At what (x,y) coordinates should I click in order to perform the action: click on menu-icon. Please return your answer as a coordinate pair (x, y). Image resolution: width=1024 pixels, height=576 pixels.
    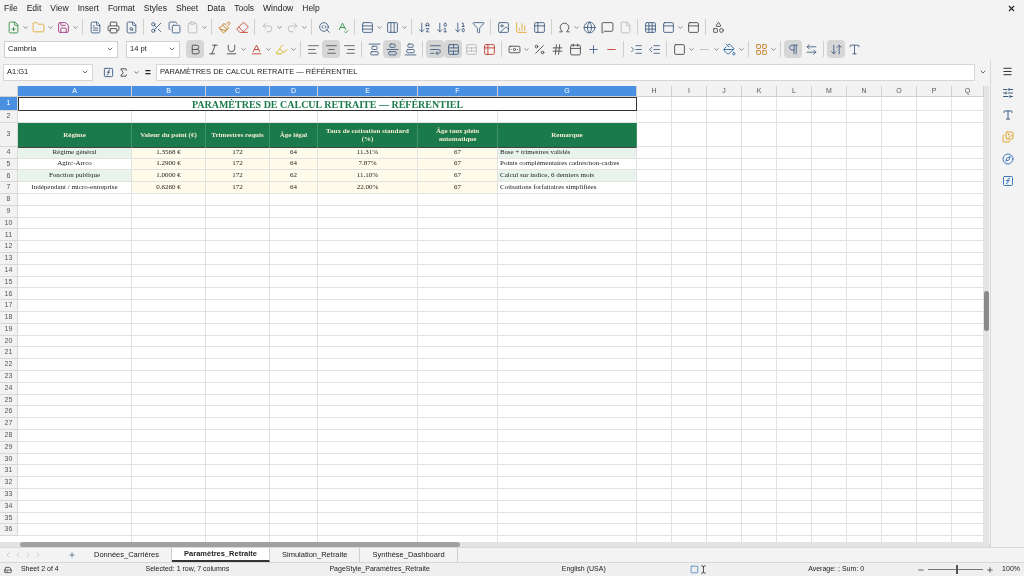
    Looking at the image, I should click on (1007, 71).